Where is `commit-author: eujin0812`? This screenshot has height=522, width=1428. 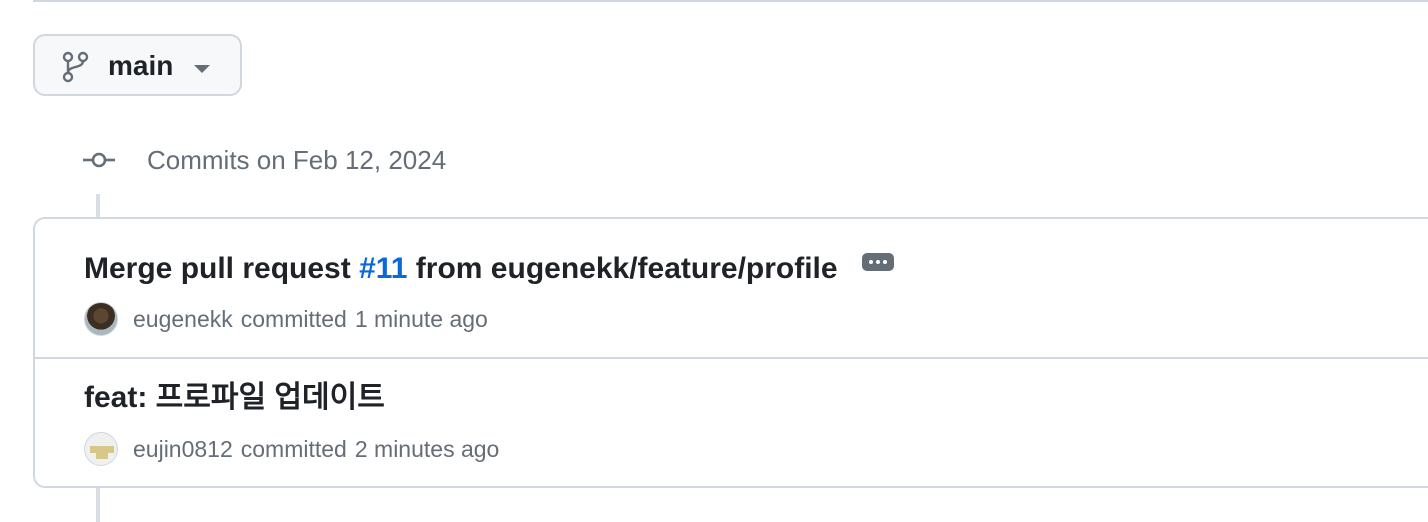
commit-author: eujin0812 is located at coordinates (183, 449).